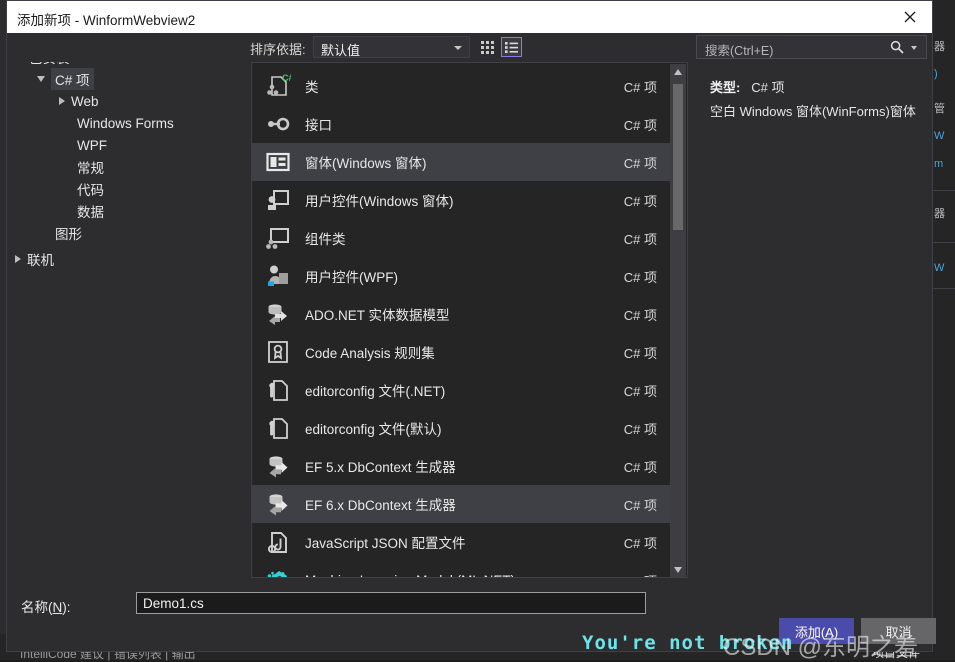 The image size is (955, 662). What do you see at coordinates (57, 607) in the screenshot?
I see `name-label-key: N` at bounding box center [57, 607].